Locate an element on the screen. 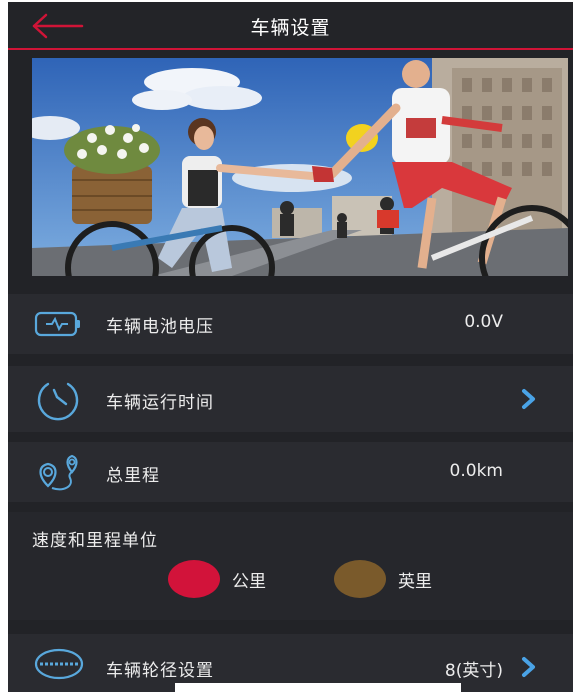 The image size is (573, 692). top-bar: 车辆设置 is located at coordinates (290, 26).